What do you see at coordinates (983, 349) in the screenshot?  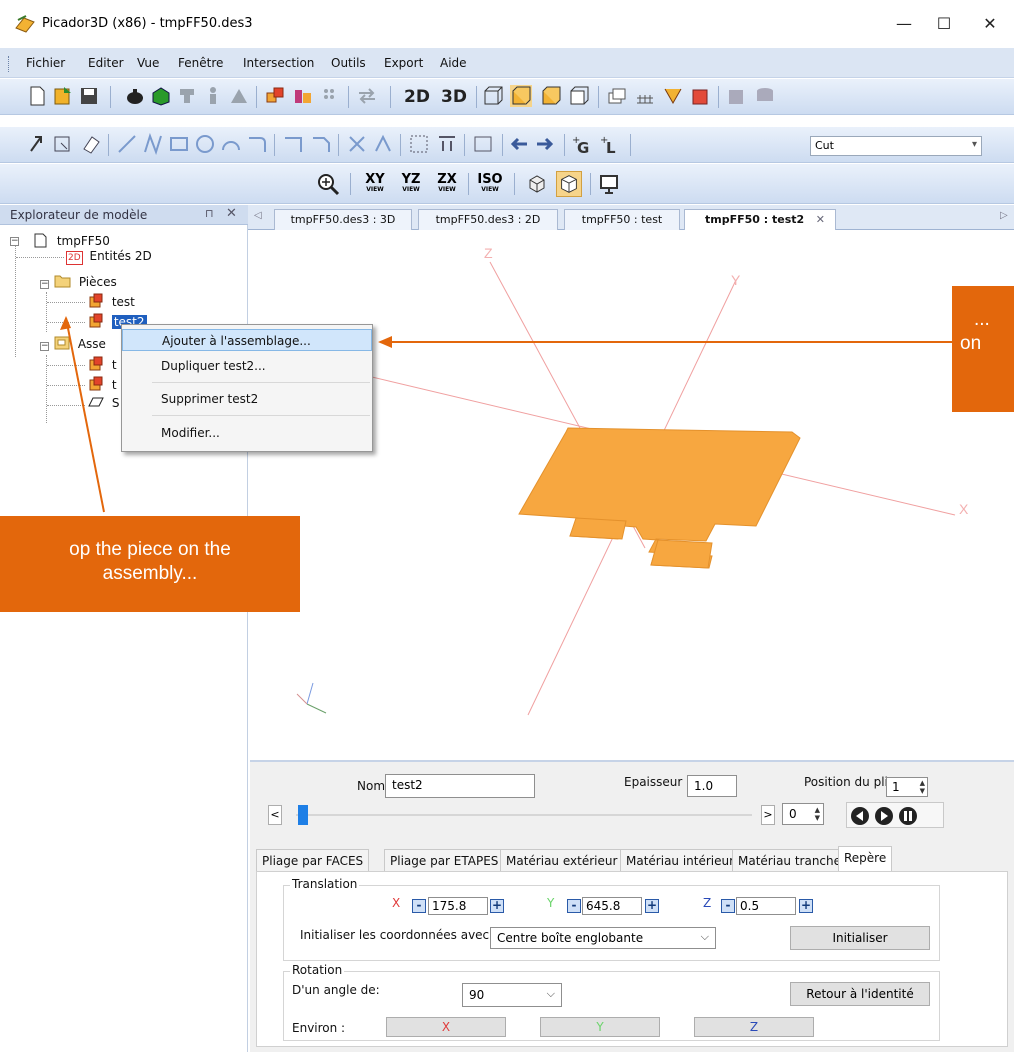 I see `annotation-callout-right: ... on` at bounding box center [983, 349].